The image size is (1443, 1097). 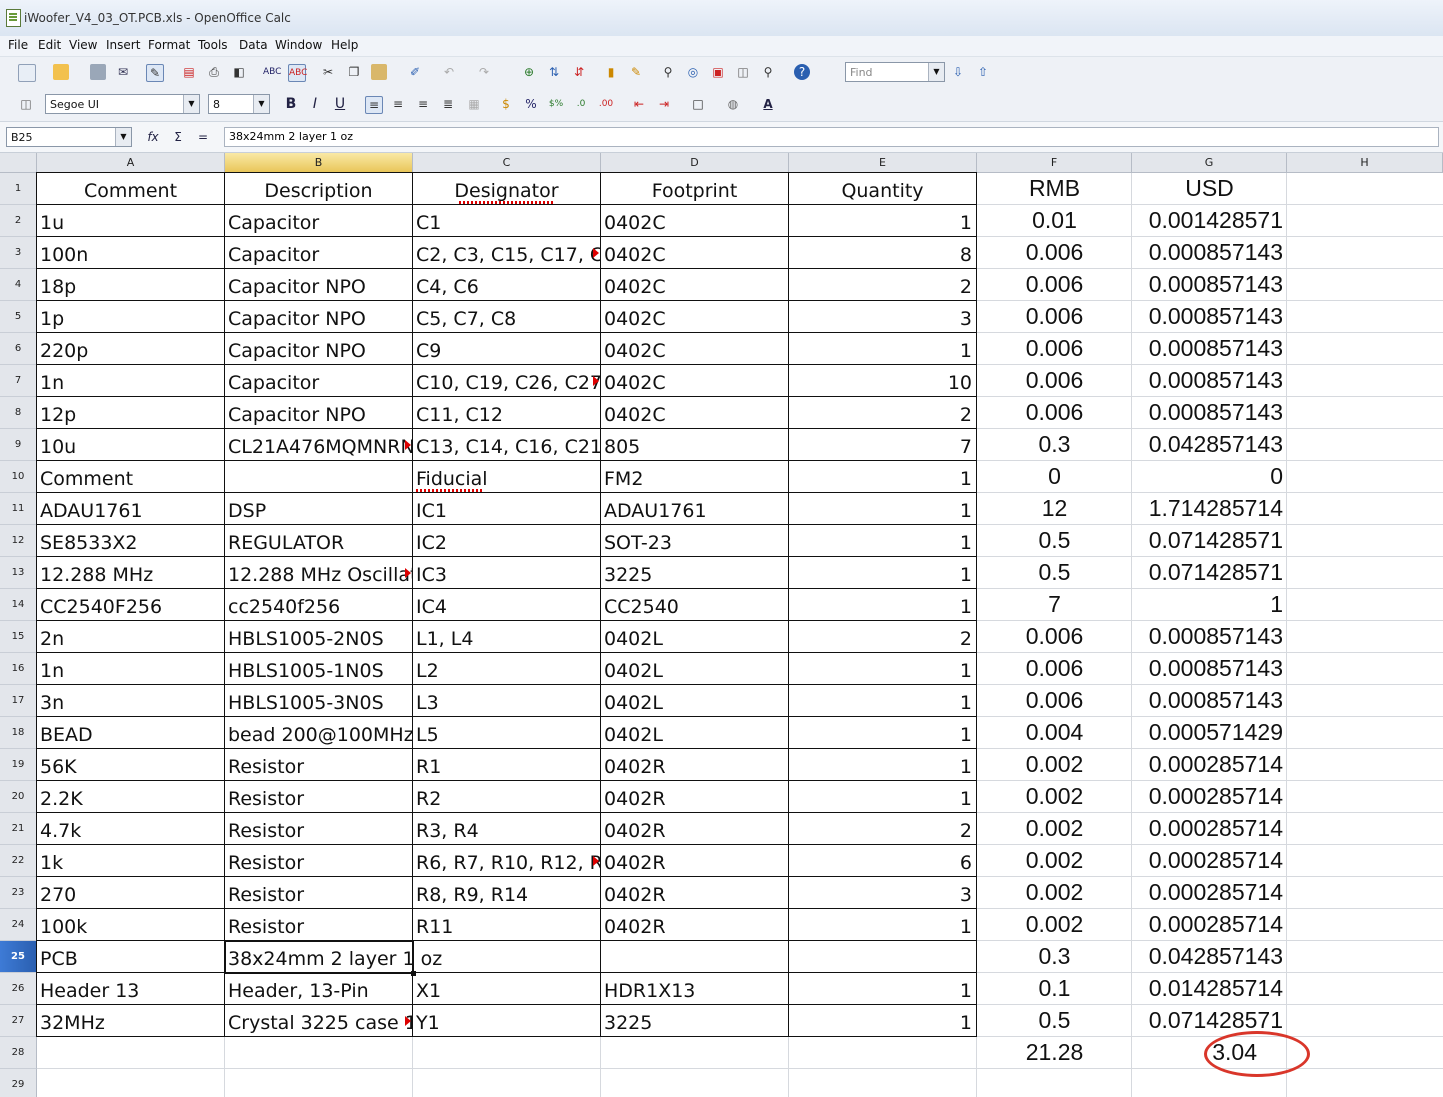 What do you see at coordinates (328, 72) in the screenshot?
I see `cut-icon: ✂` at bounding box center [328, 72].